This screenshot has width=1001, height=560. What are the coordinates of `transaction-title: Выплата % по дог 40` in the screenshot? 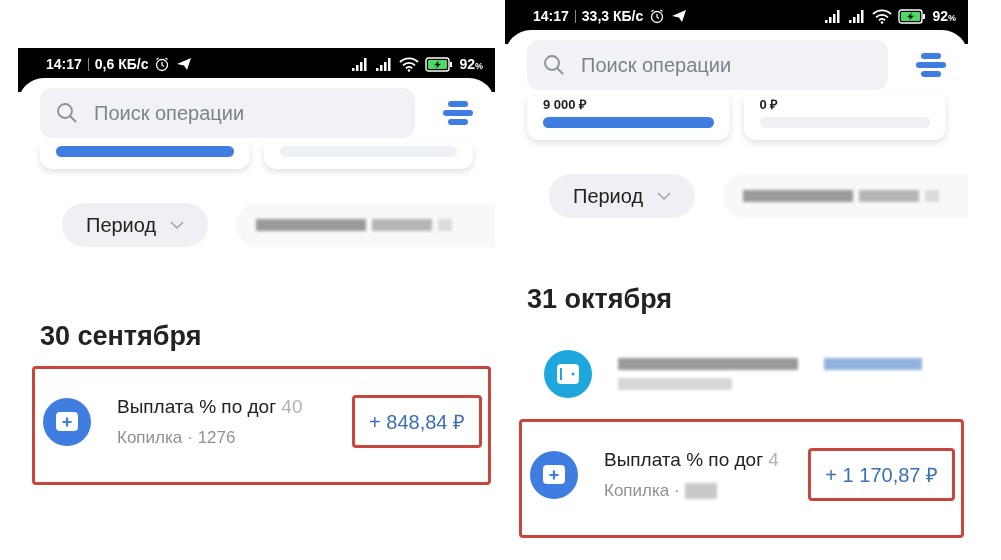 It's located at (210, 406).